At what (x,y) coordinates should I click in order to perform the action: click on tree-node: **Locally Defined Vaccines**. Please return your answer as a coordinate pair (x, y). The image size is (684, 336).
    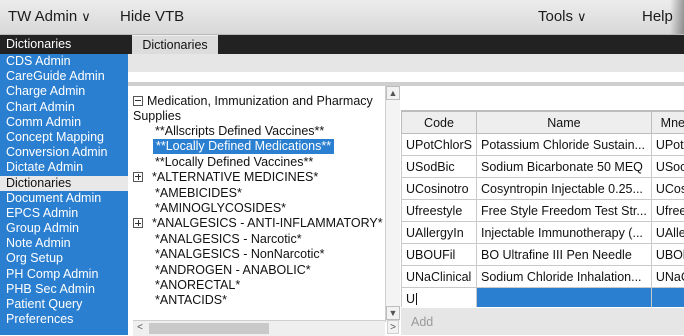
    Looking at the image, I should click on (234, 162).